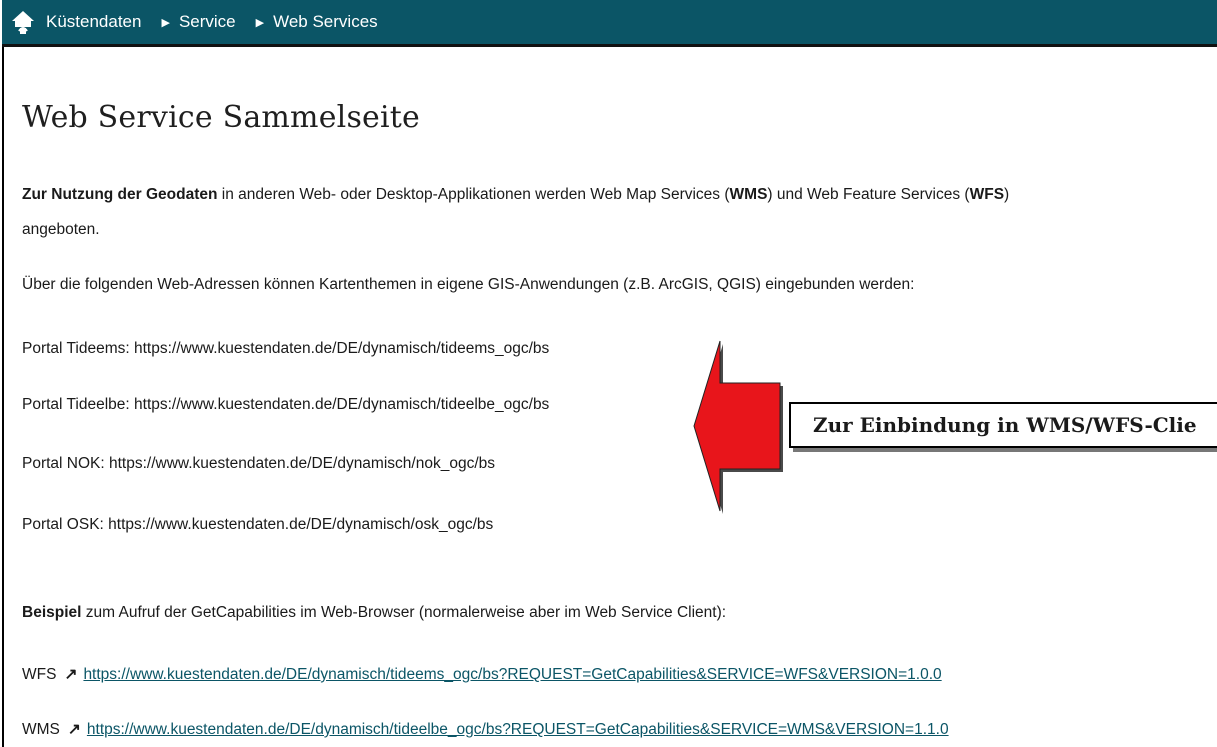 The height and width of the screenshot is (747, 1217). What do you see at coordinates (609, 23) in the screenshot?
I see `breadcrumb: Küstendaten ▶ Service ▶ Web Services` at bounding box center [609, 23].